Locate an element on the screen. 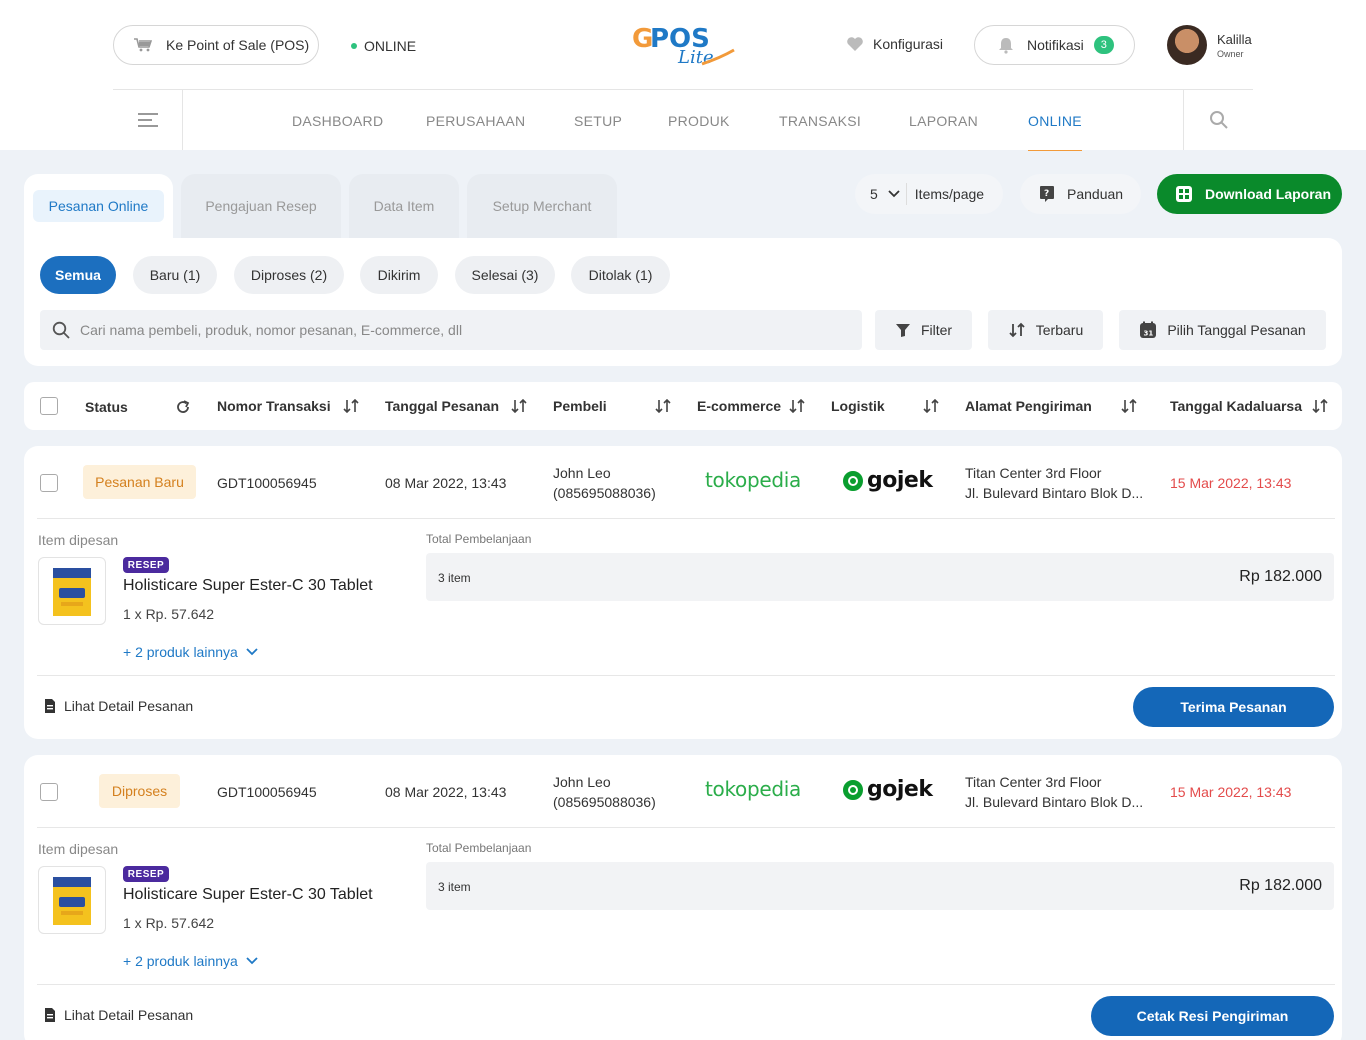 The width and height of the screenshot is (1366, 1040). tab-data-item-label: Data Item is located at coordinates (404, 206).